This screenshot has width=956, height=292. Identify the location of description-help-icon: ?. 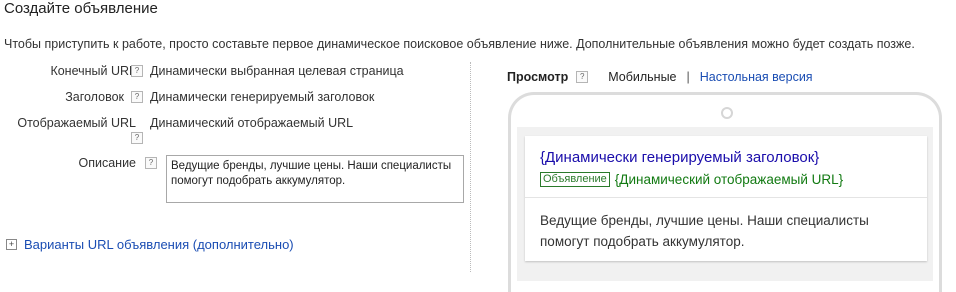
(151, 163).